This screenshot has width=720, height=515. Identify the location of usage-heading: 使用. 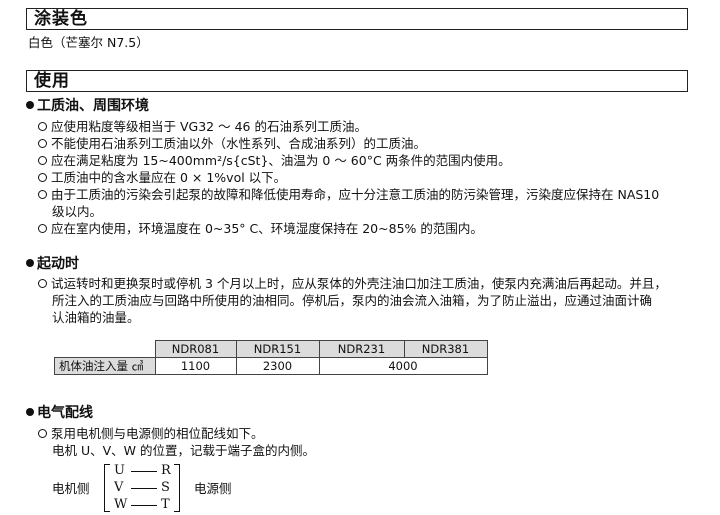
(357, 81).